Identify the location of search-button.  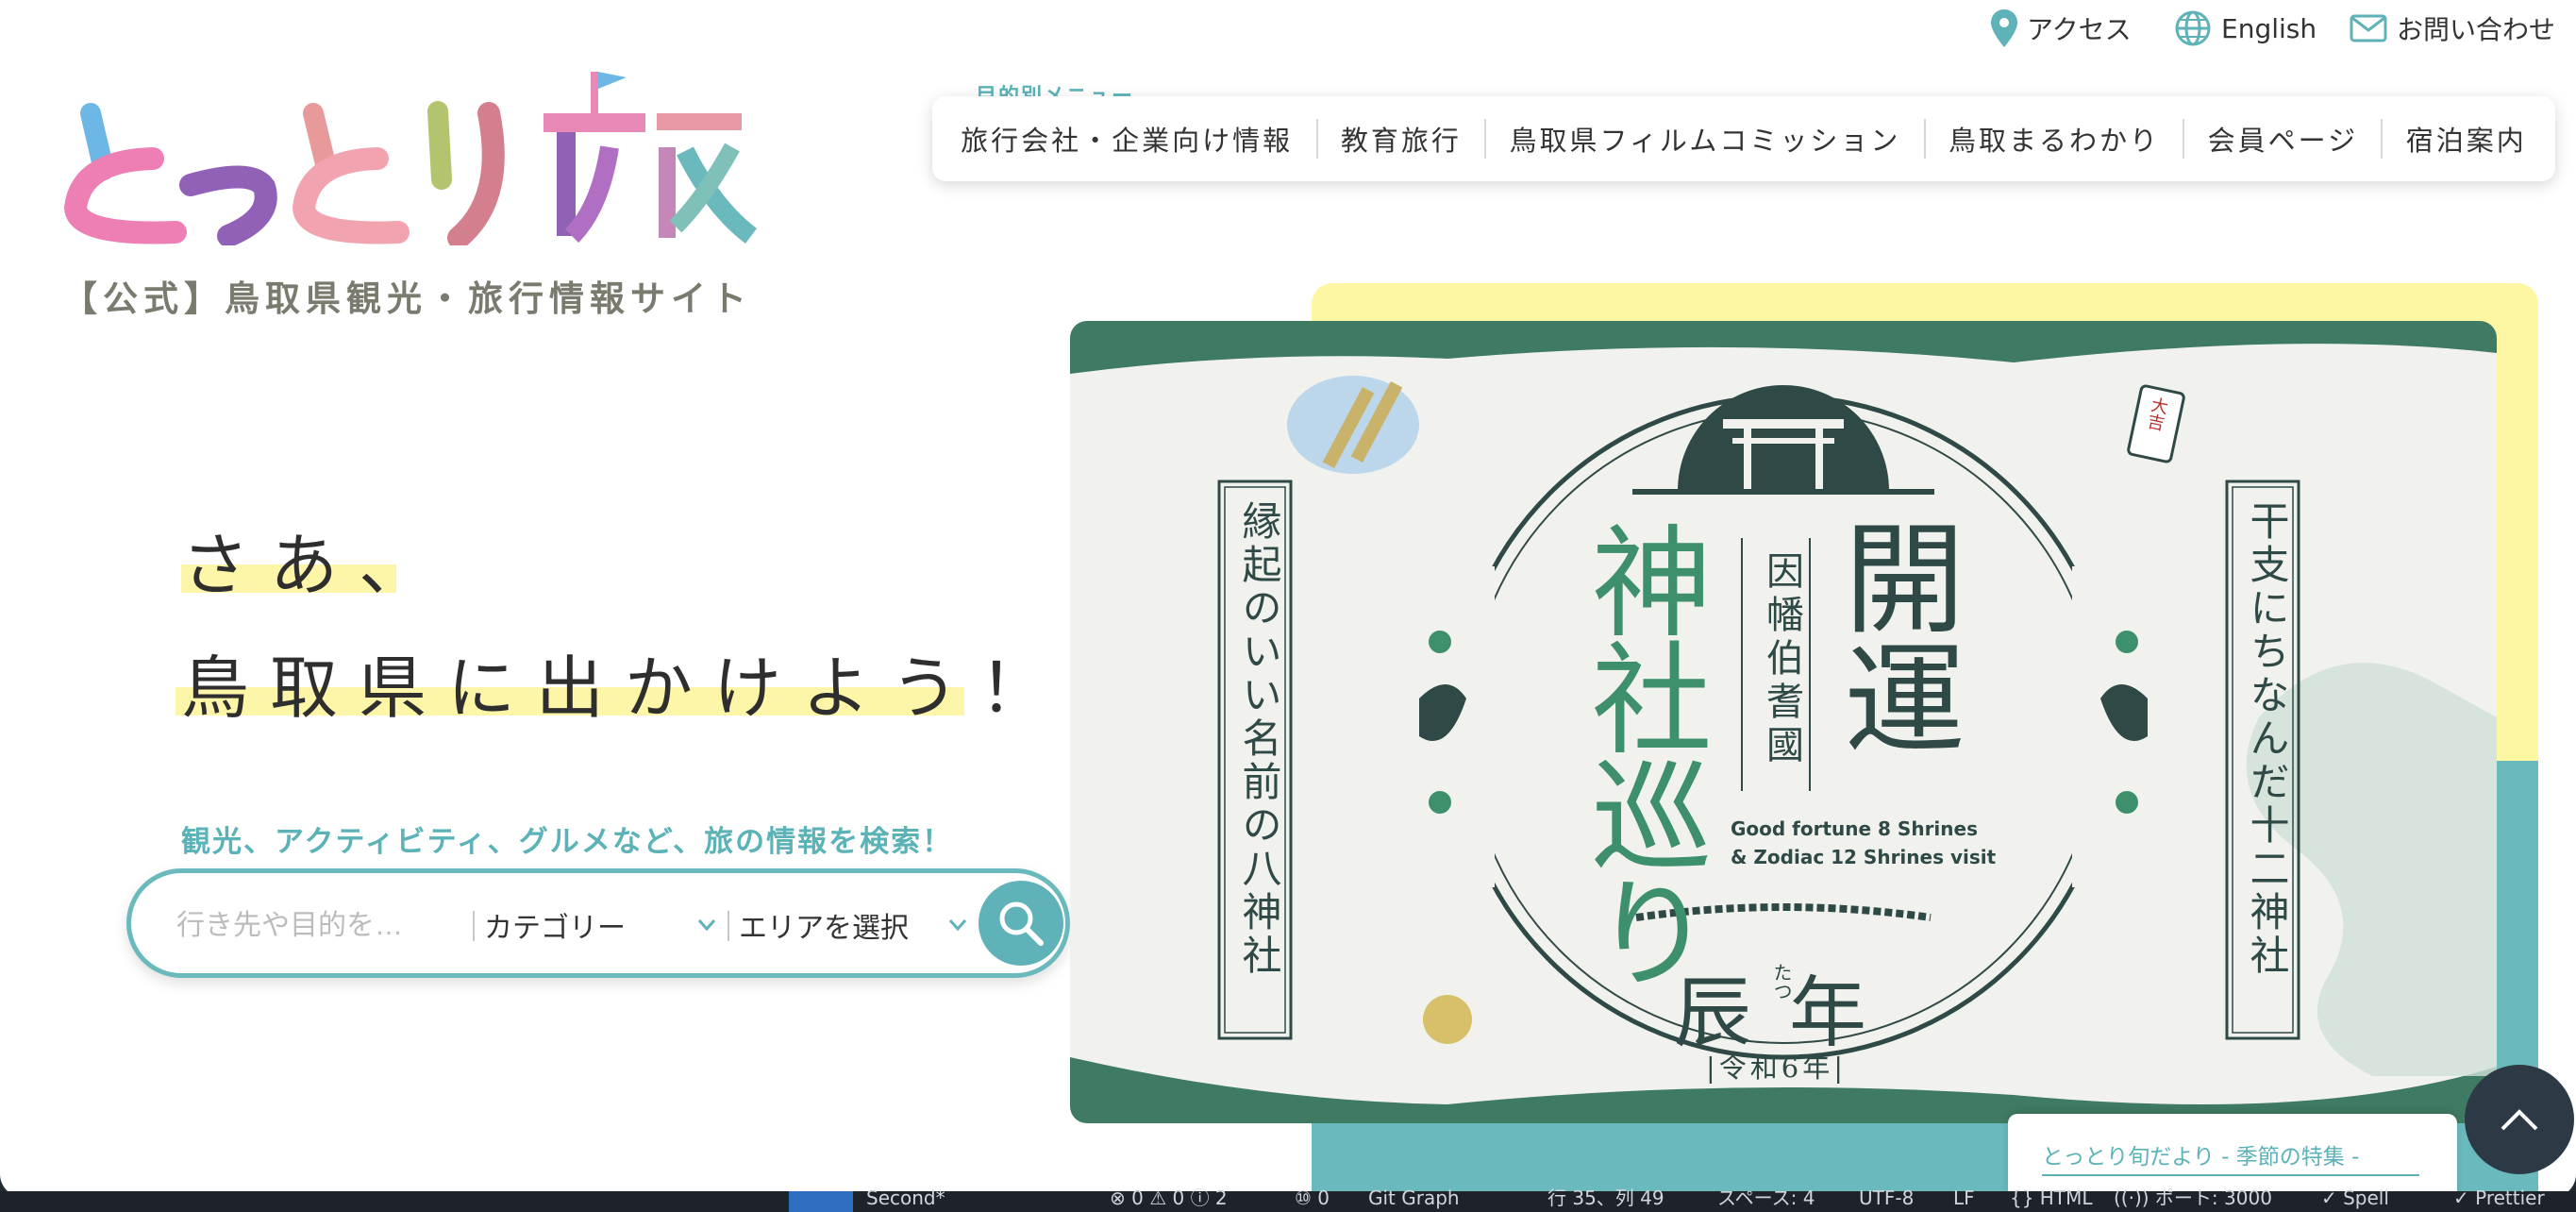
(1021, 924).